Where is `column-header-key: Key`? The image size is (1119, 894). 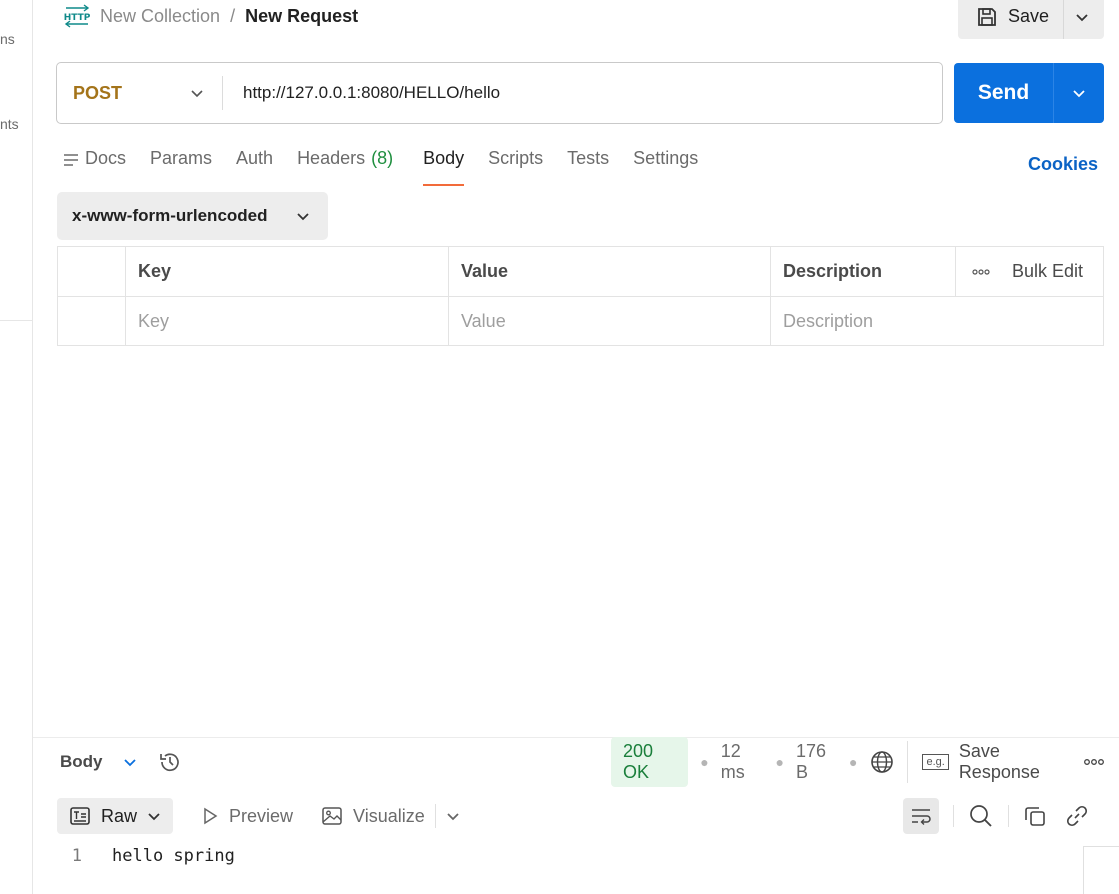 column-header-key: Key is located at coordinates (286, 271).